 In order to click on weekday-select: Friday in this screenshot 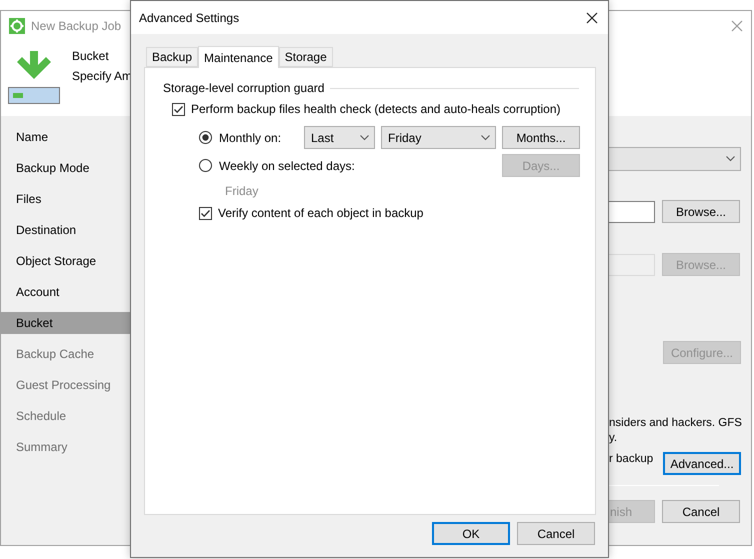, I will do `click(438, 137)`.